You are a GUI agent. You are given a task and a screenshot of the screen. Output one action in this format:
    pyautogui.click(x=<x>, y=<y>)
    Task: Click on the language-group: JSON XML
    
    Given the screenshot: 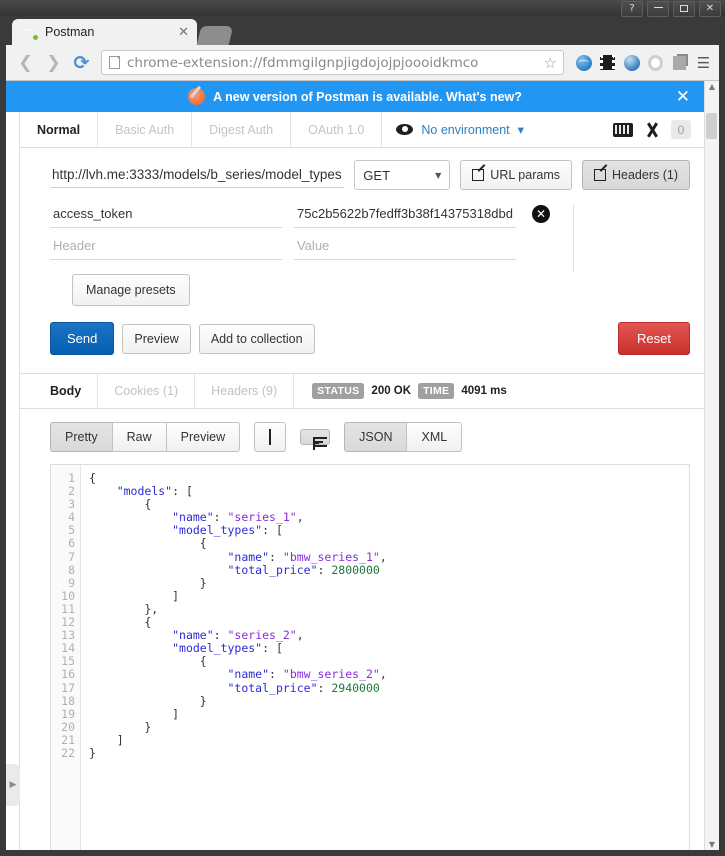 What is the action you would take?
    pyautogui.click(x=403, y=437)
    